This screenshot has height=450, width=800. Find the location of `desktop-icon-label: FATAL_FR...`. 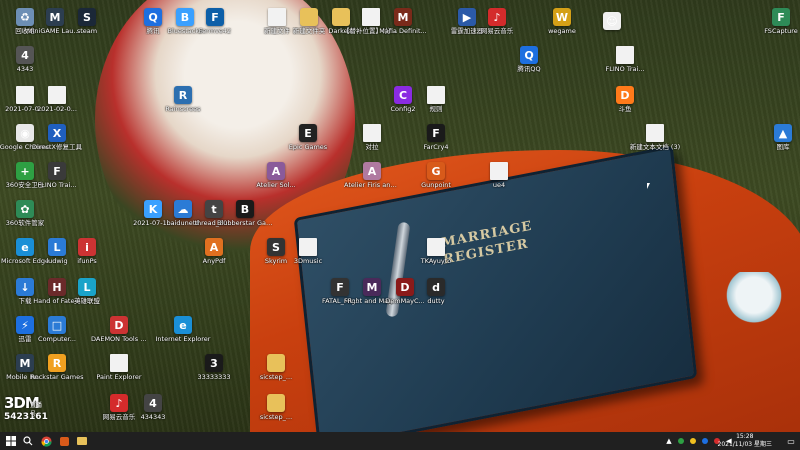

desktop-icon-label: FATAL_FR... is located at coordinates (340, 301).